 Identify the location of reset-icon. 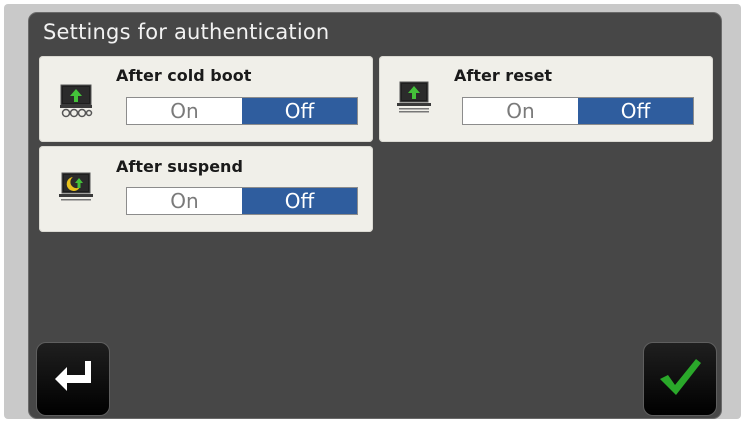
(414, 97).